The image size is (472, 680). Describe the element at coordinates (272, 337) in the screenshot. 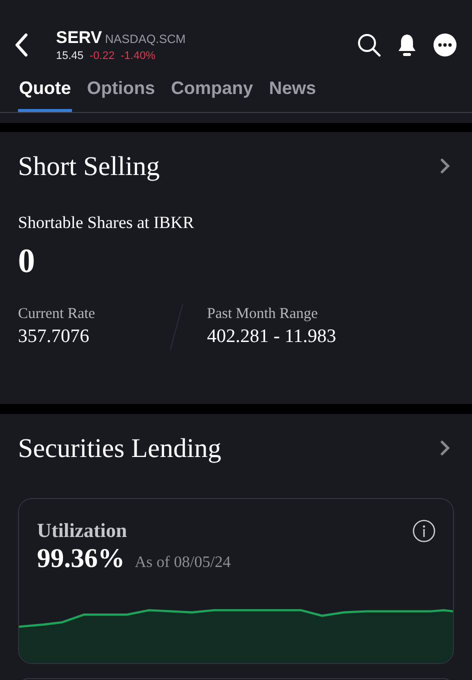

I see `stat-value: 402.281 - 11.983` at that location.